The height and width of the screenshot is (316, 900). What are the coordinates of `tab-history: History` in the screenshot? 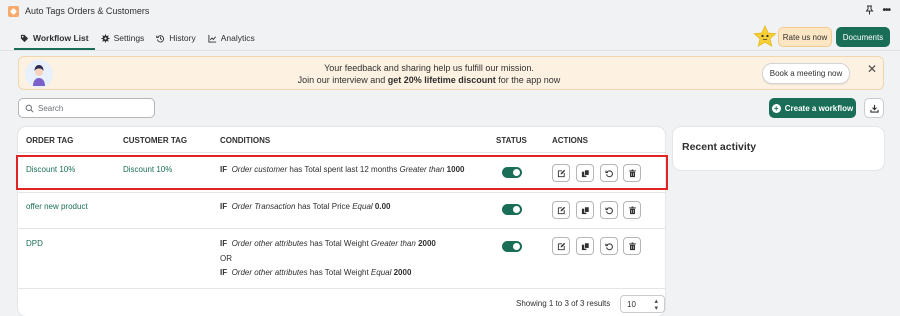 It's located at (175, 38).